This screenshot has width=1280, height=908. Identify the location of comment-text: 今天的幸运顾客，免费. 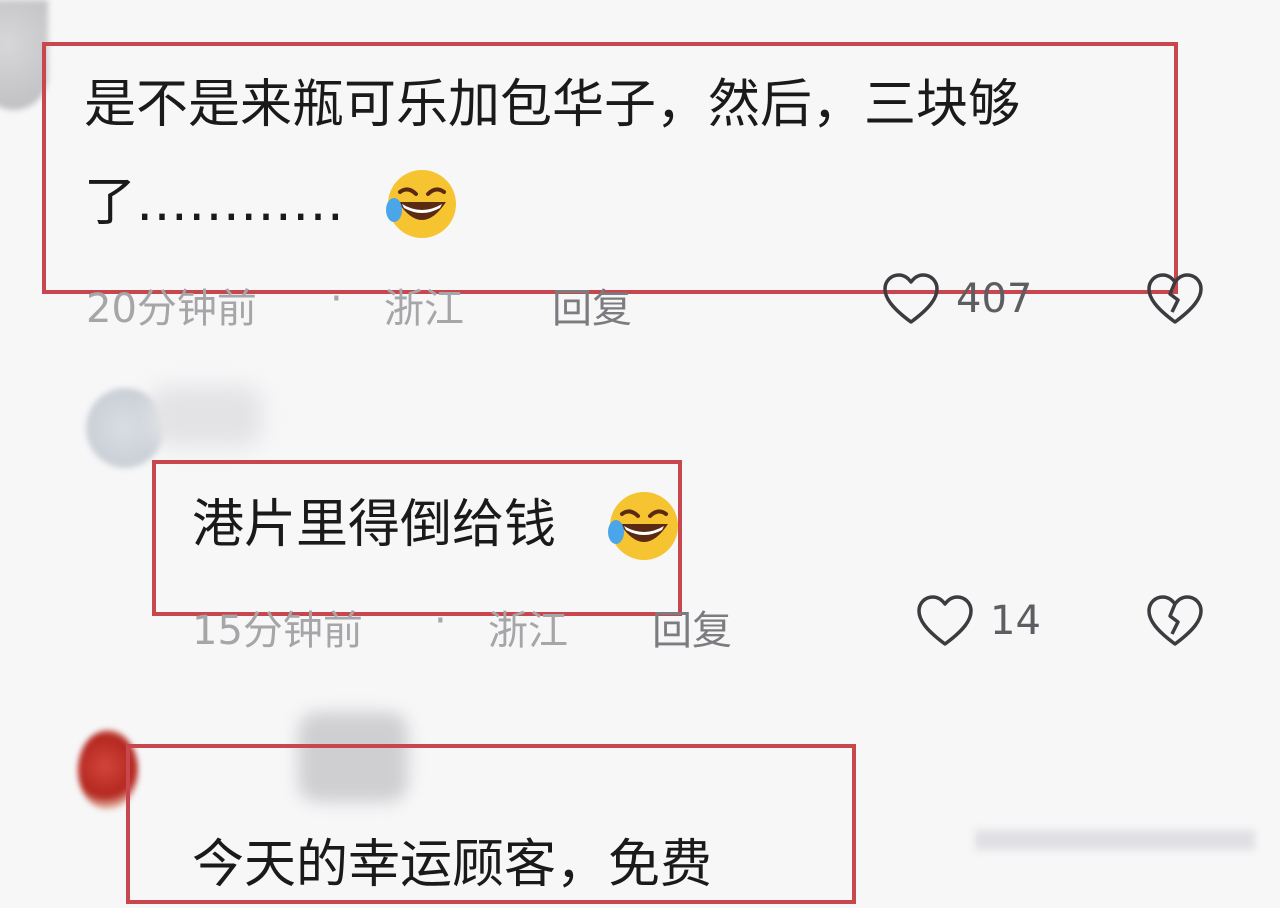
(452, 865).